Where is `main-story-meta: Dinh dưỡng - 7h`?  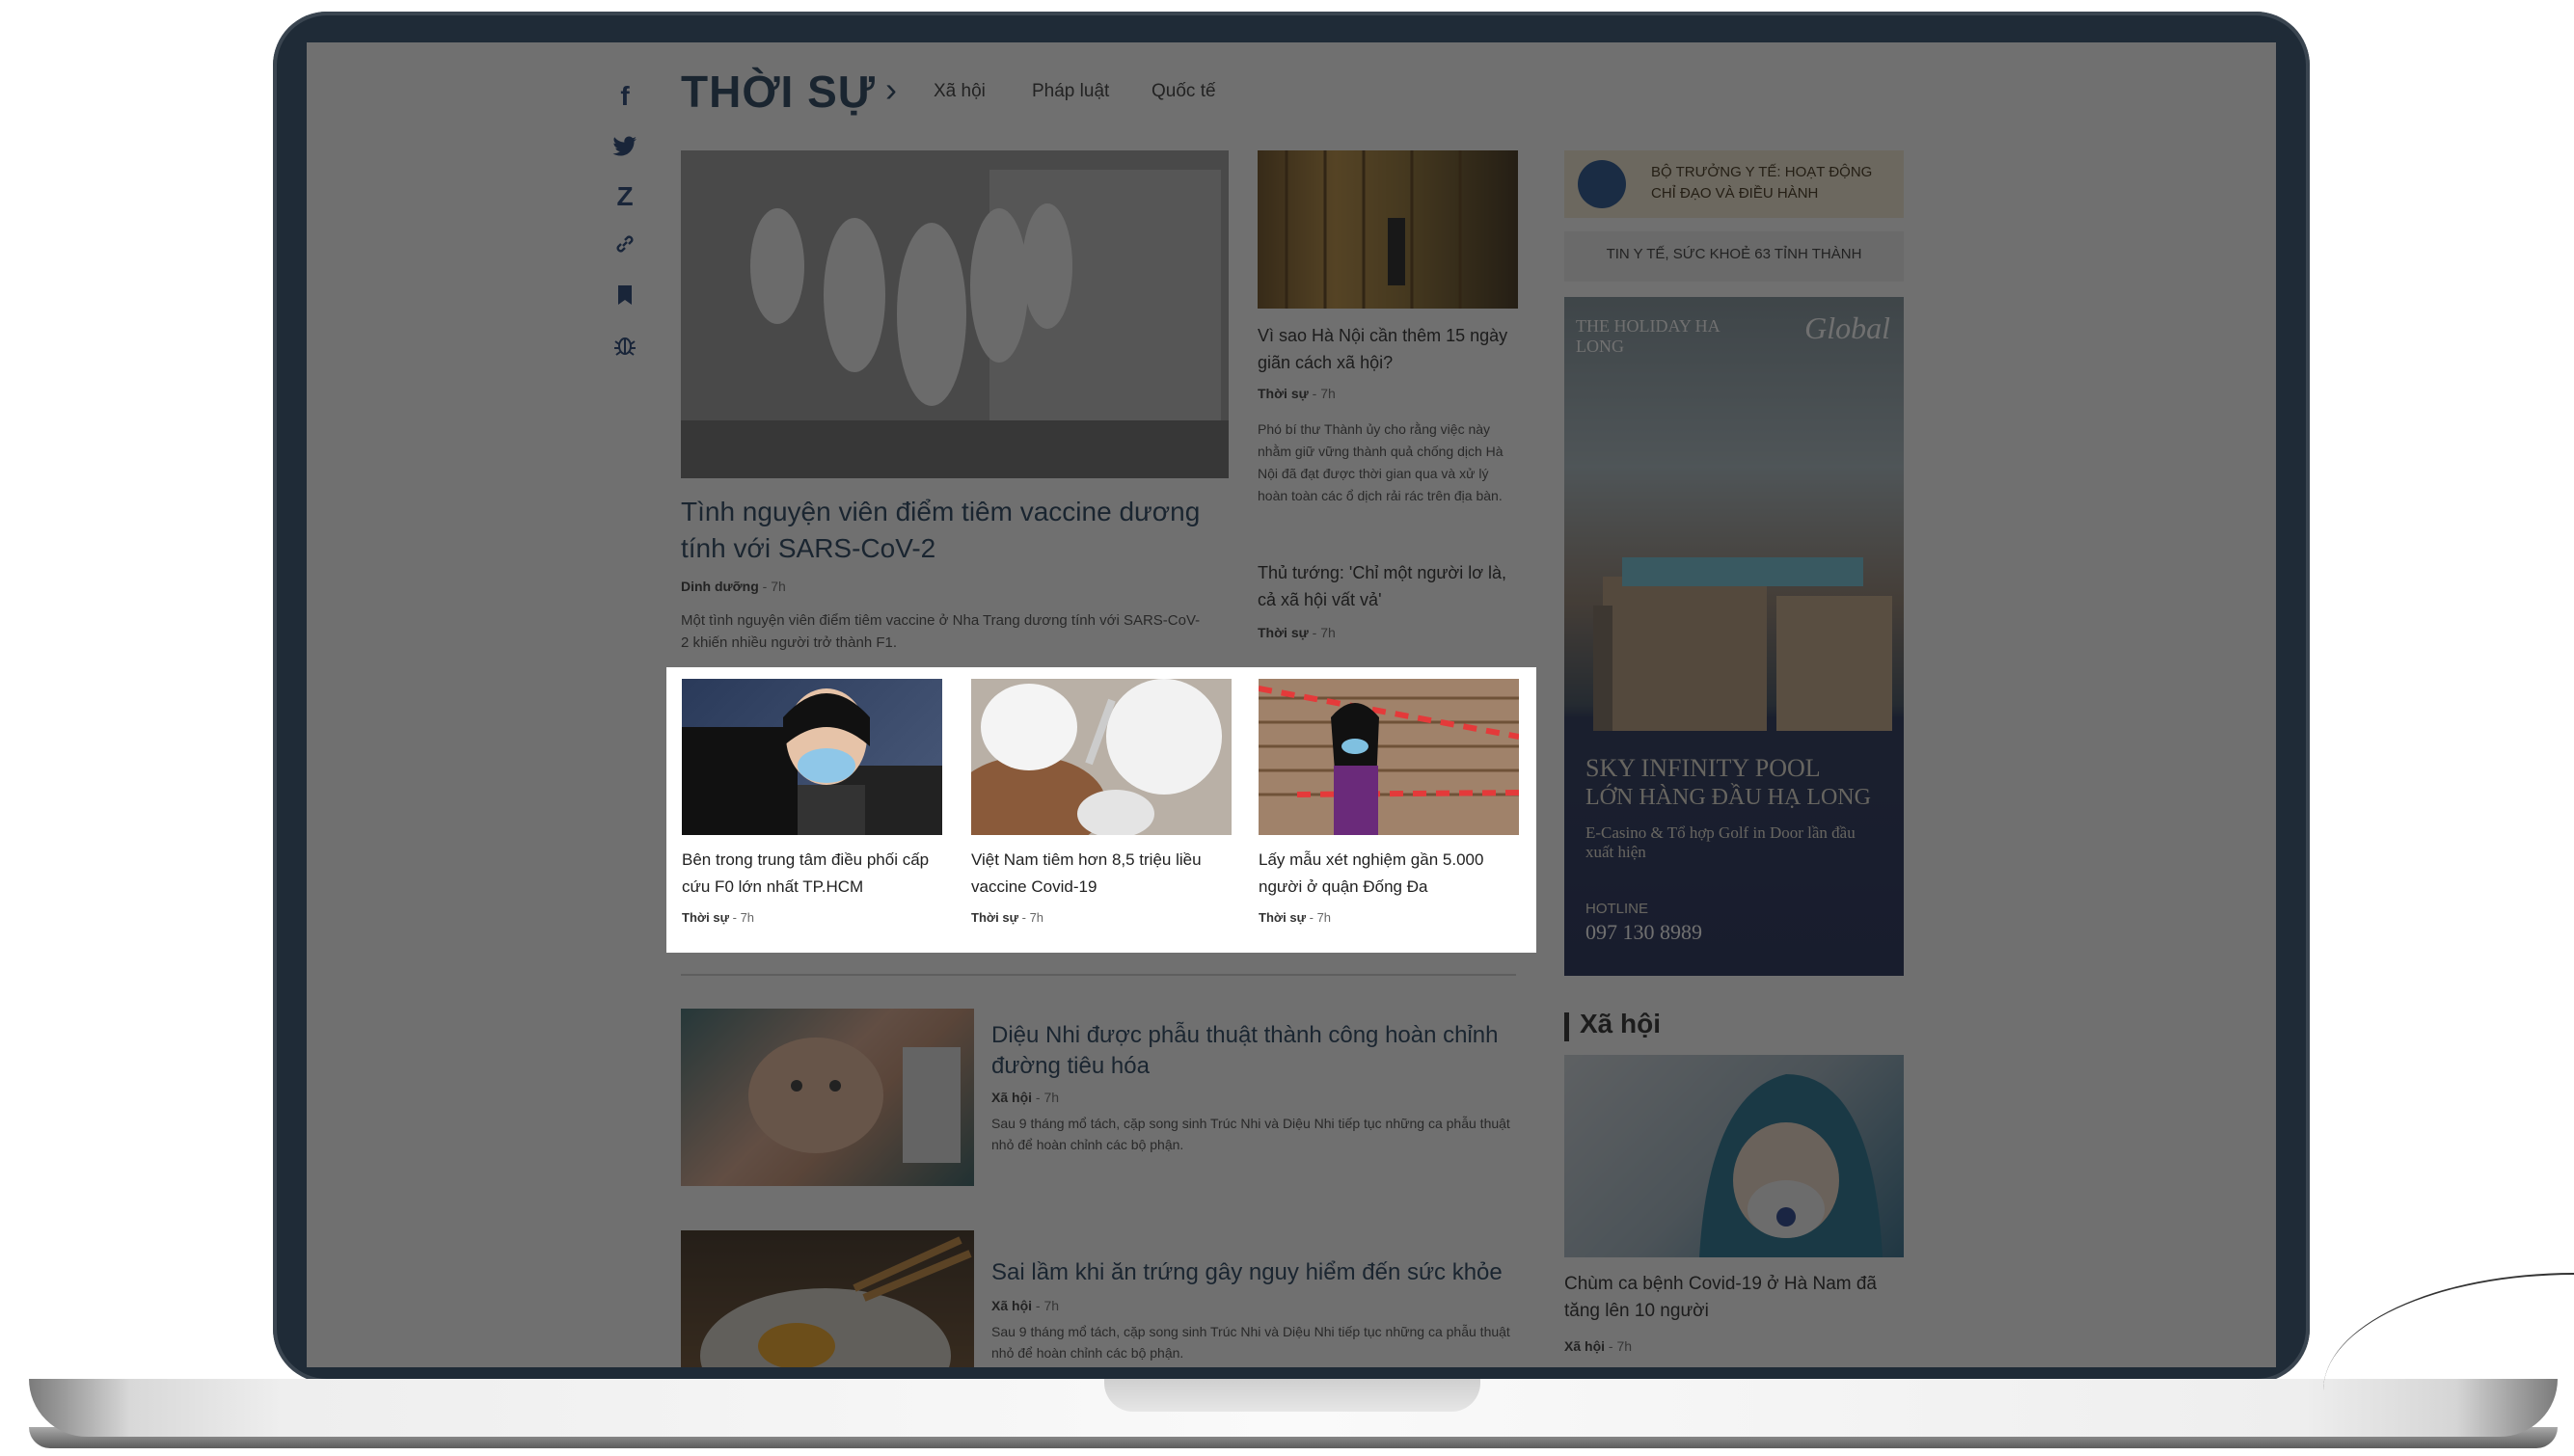
main-story-meta: Dinh dưỡng - 7h is located at coordinates (733, 586).